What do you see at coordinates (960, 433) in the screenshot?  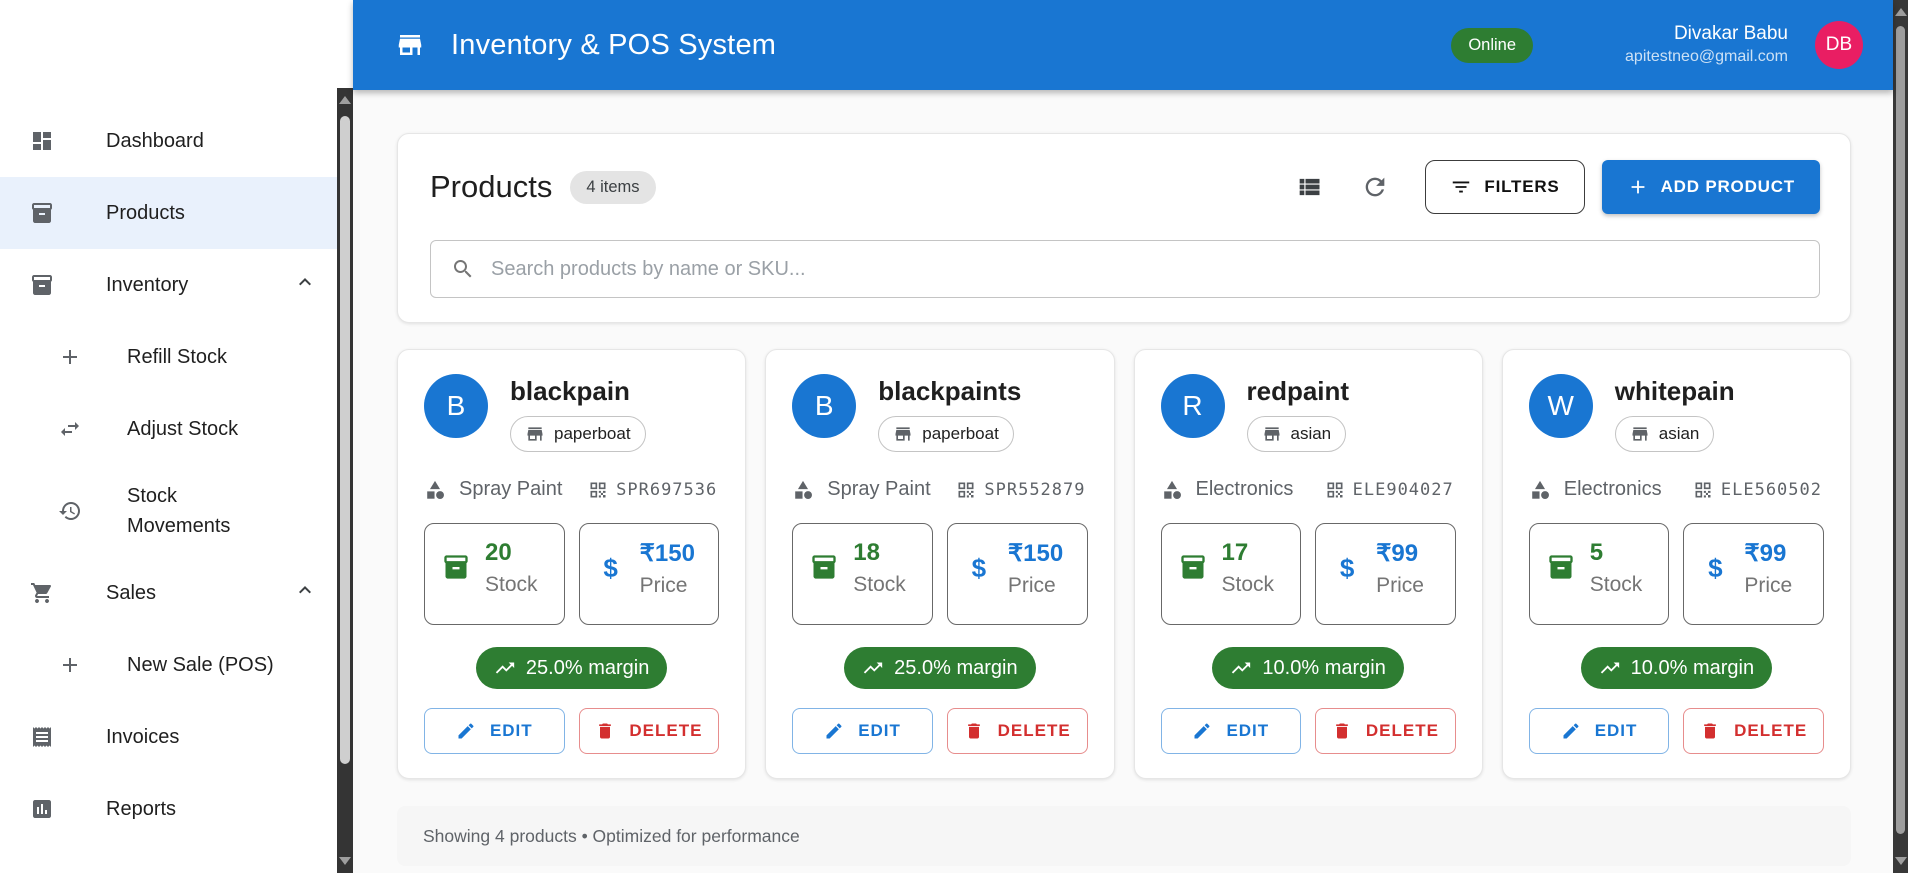 I see `brand-chip-label: paperboat` at bounding box center [960, 433].